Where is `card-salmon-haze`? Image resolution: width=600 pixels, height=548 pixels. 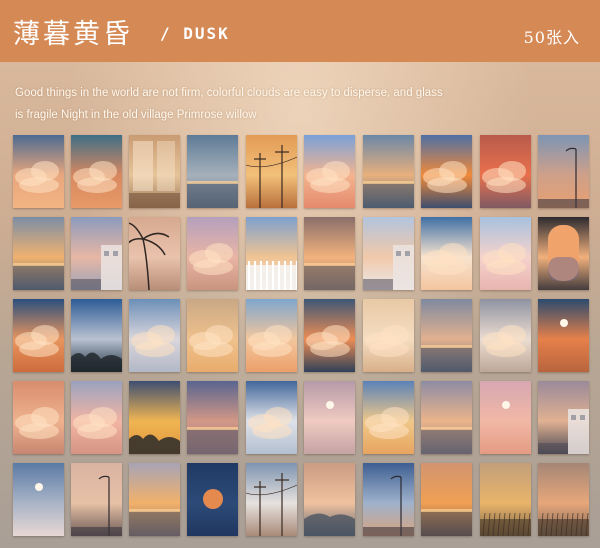
card-salmon-haze is located at coordinates (38, 417).